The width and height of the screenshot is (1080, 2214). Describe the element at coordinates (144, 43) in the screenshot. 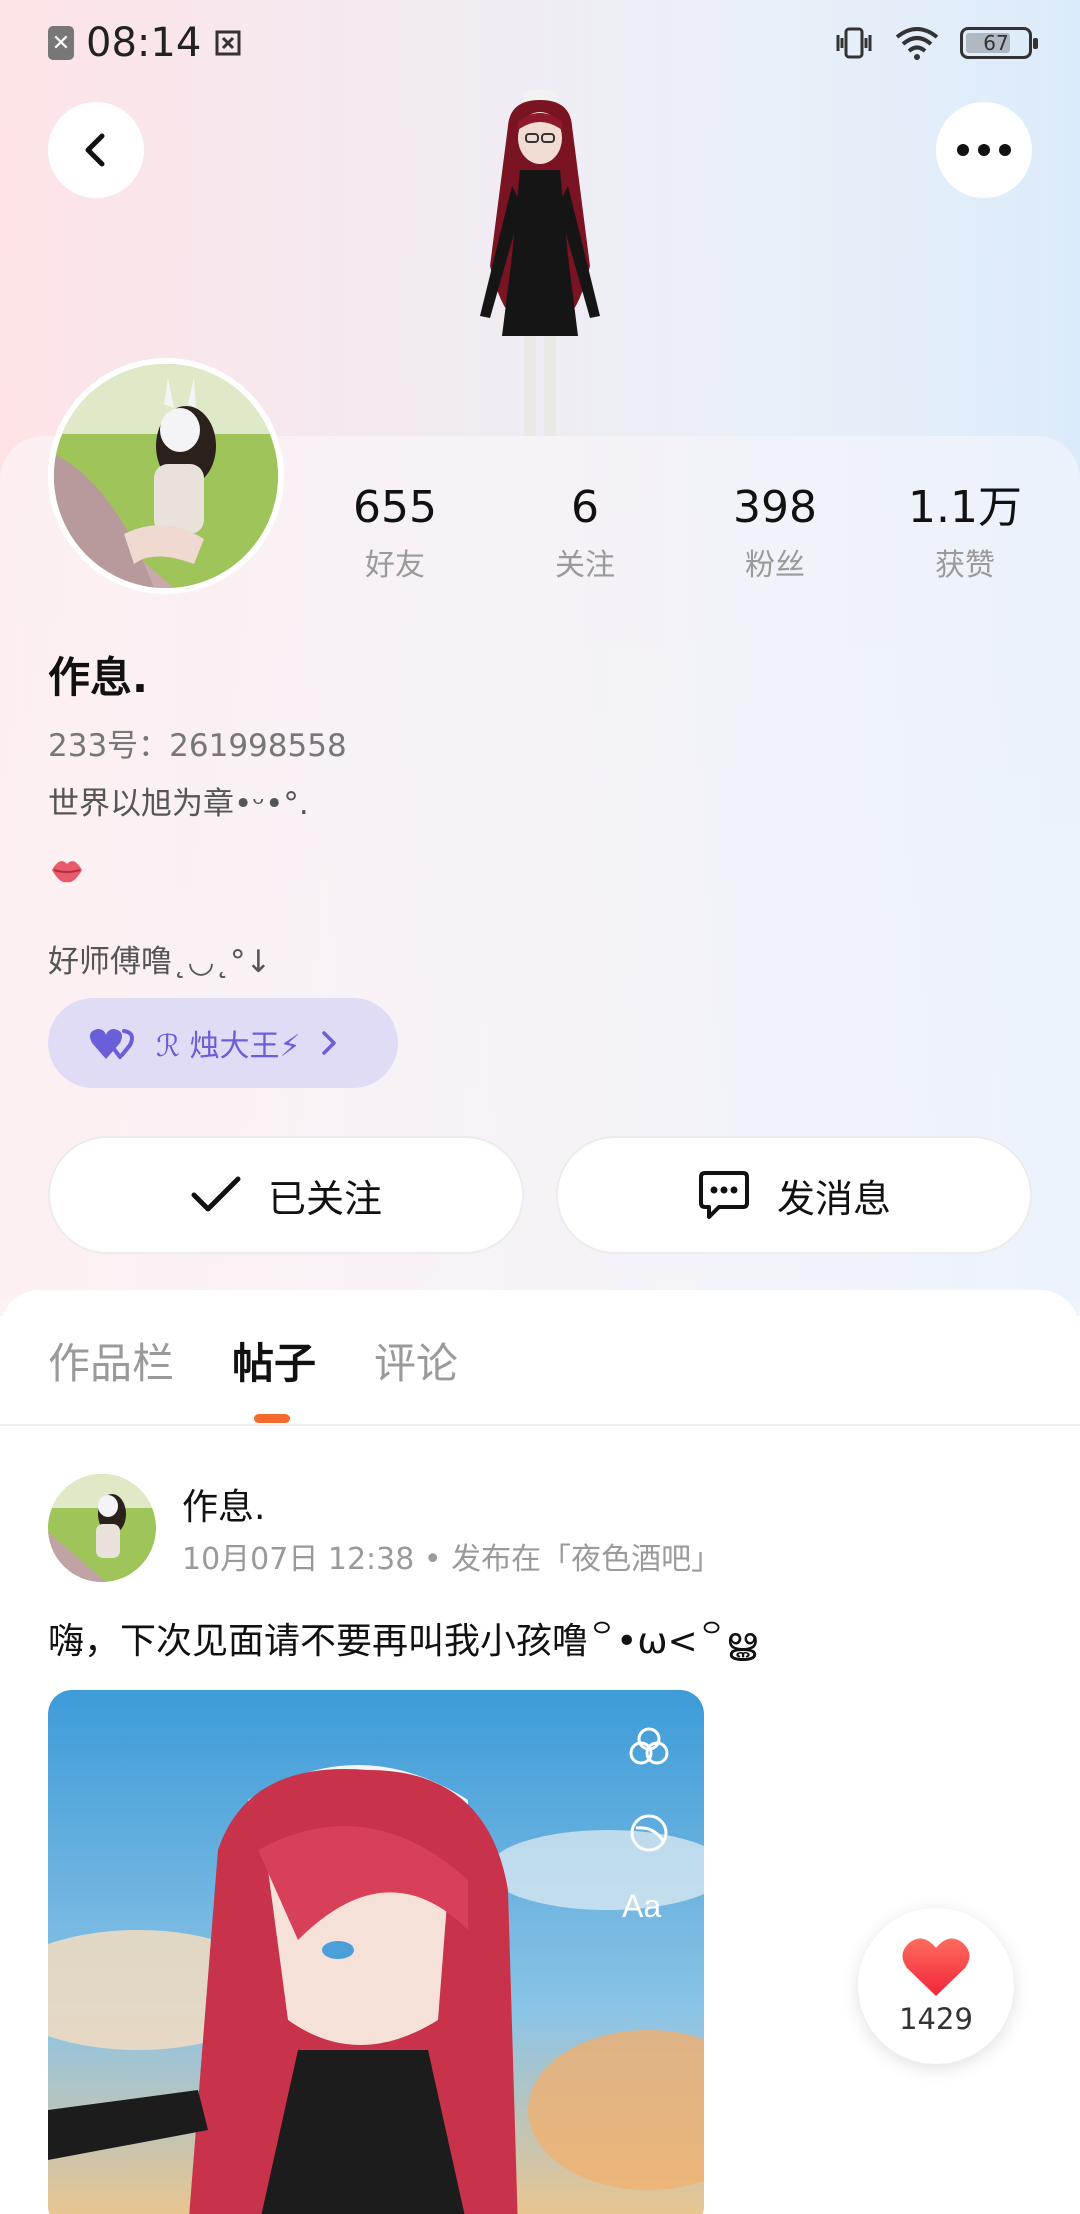

I see `status-time: 08:14` at that location.